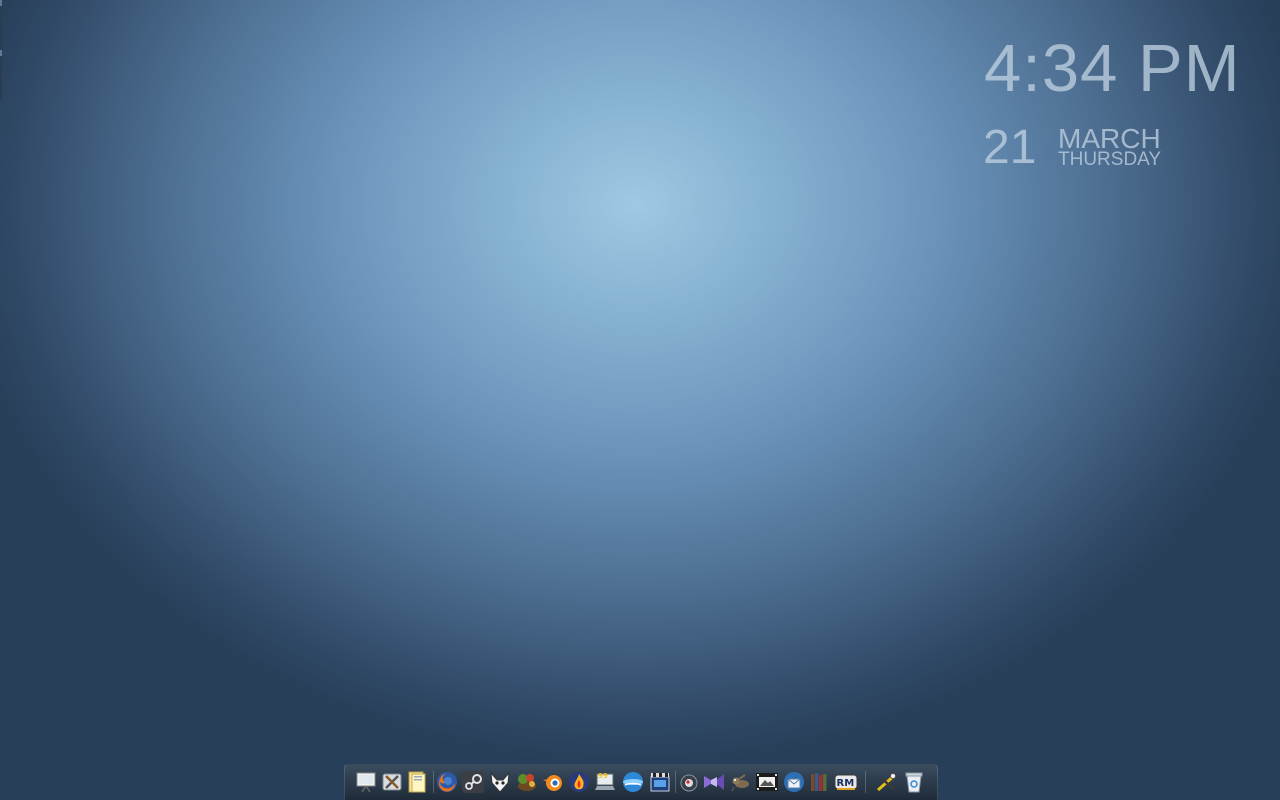 The width and height of the screenshot is (1280, 800). I want to click on dock-item-foobar, so click(500, 782).